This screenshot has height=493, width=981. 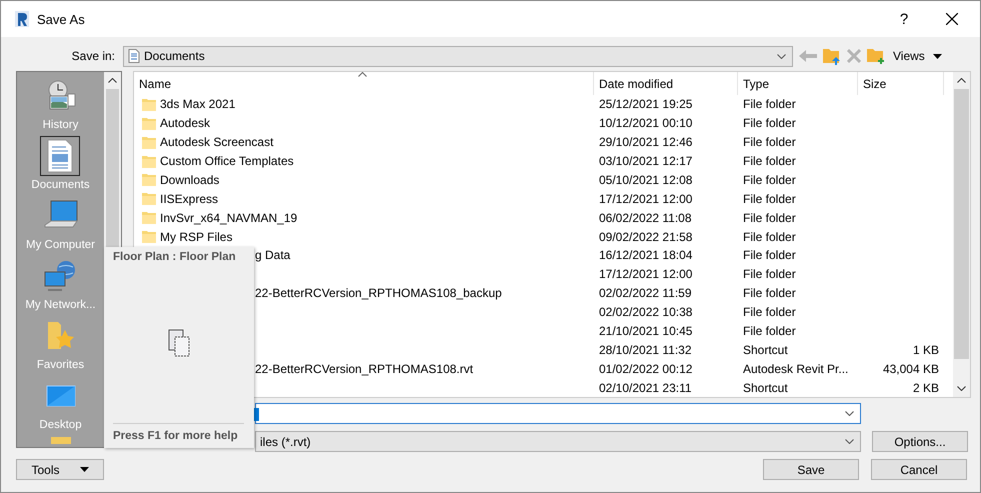 What do you see at coordinates (645, 217) in the screenshot?
I see `date-cell-text: 06/02/2022 11:08` at bounding box center [645, 217].